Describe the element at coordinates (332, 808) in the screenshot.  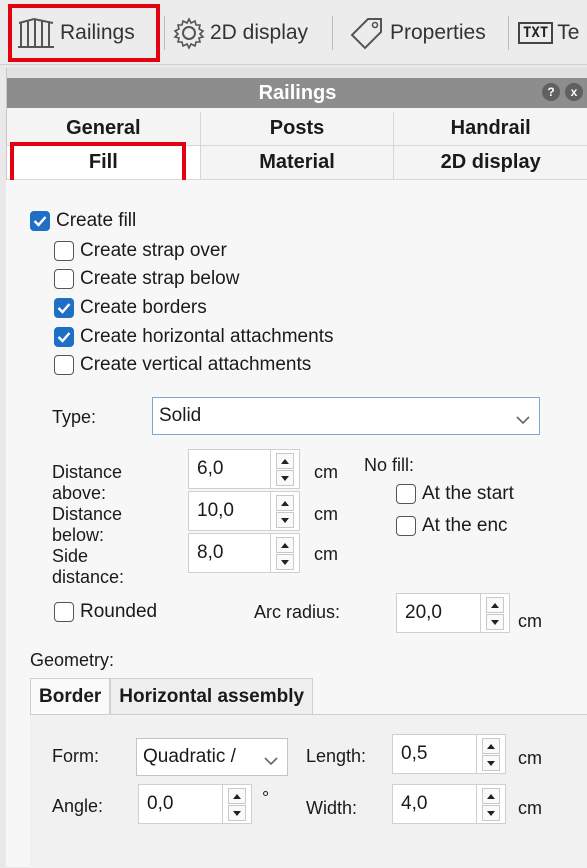
I see `width-label: Width:` at that location.